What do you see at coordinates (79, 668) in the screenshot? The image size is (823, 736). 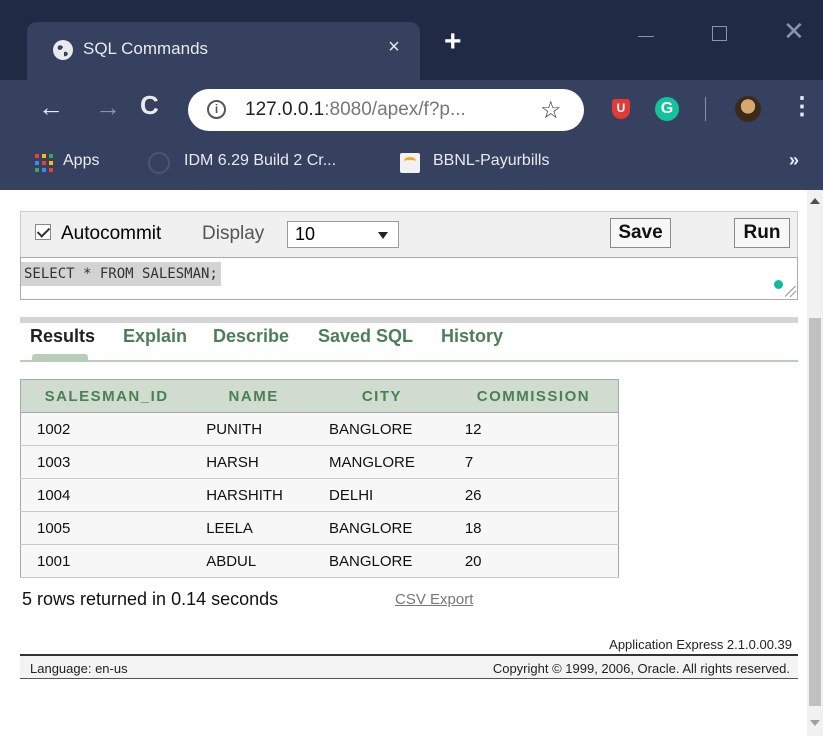 I see `language-text: Language: en-us` at bounding box center [79, 668].